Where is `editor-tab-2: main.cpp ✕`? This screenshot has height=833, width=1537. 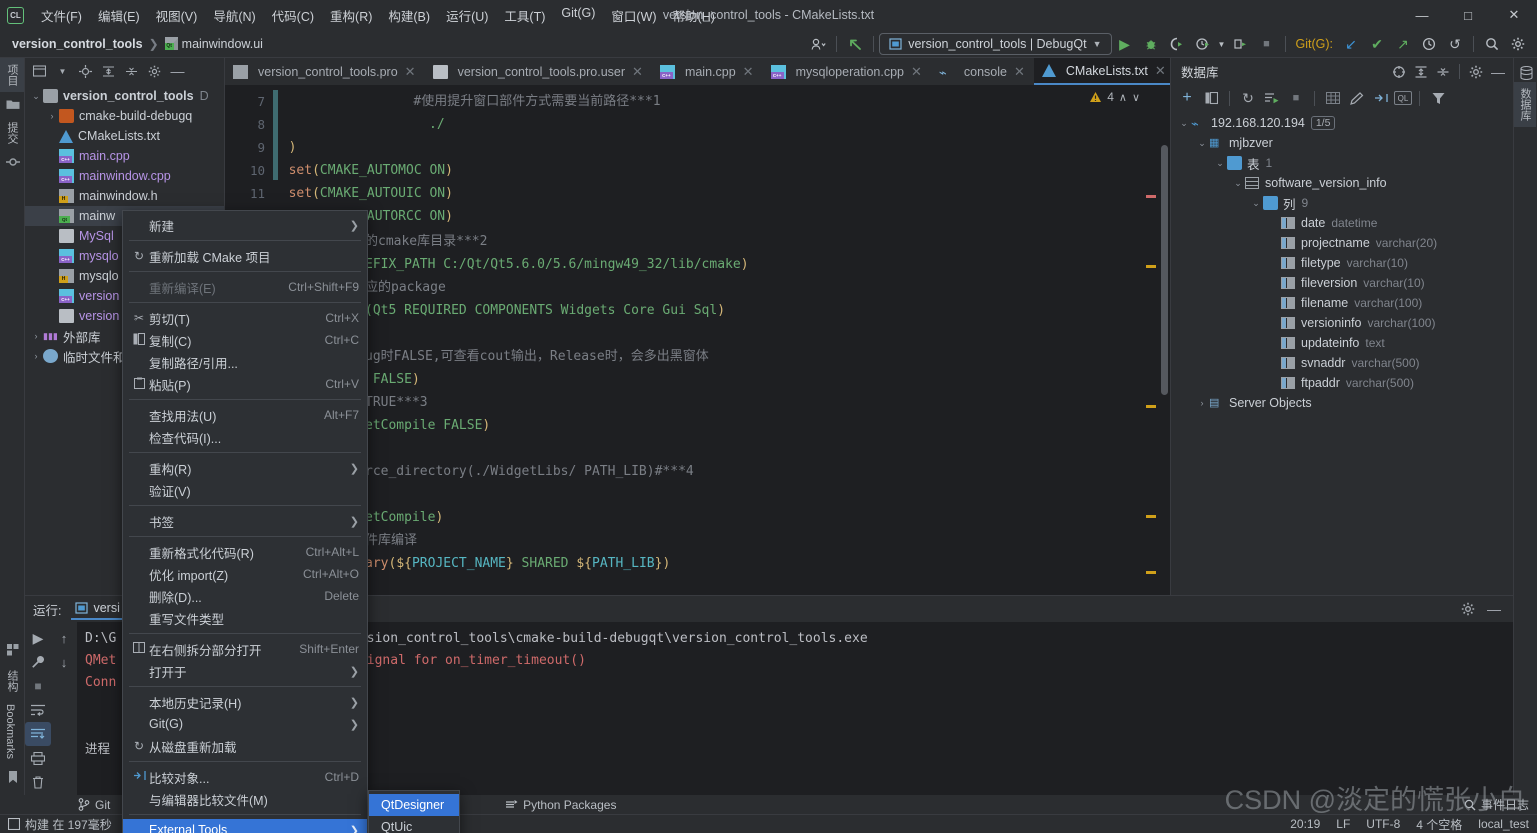
editor-tab-2: main.cpp ✕ is located at coordinates (707, 71).